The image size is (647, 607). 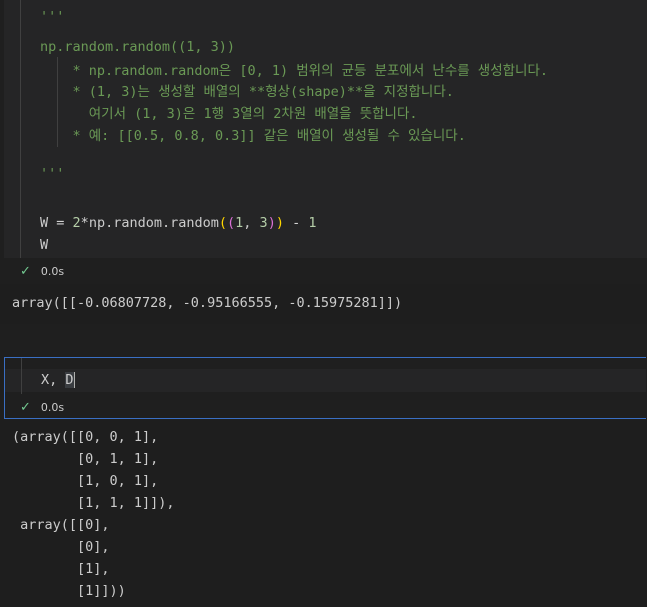 I want to click on func-call: np.random.random, so click(x=153, y=223).